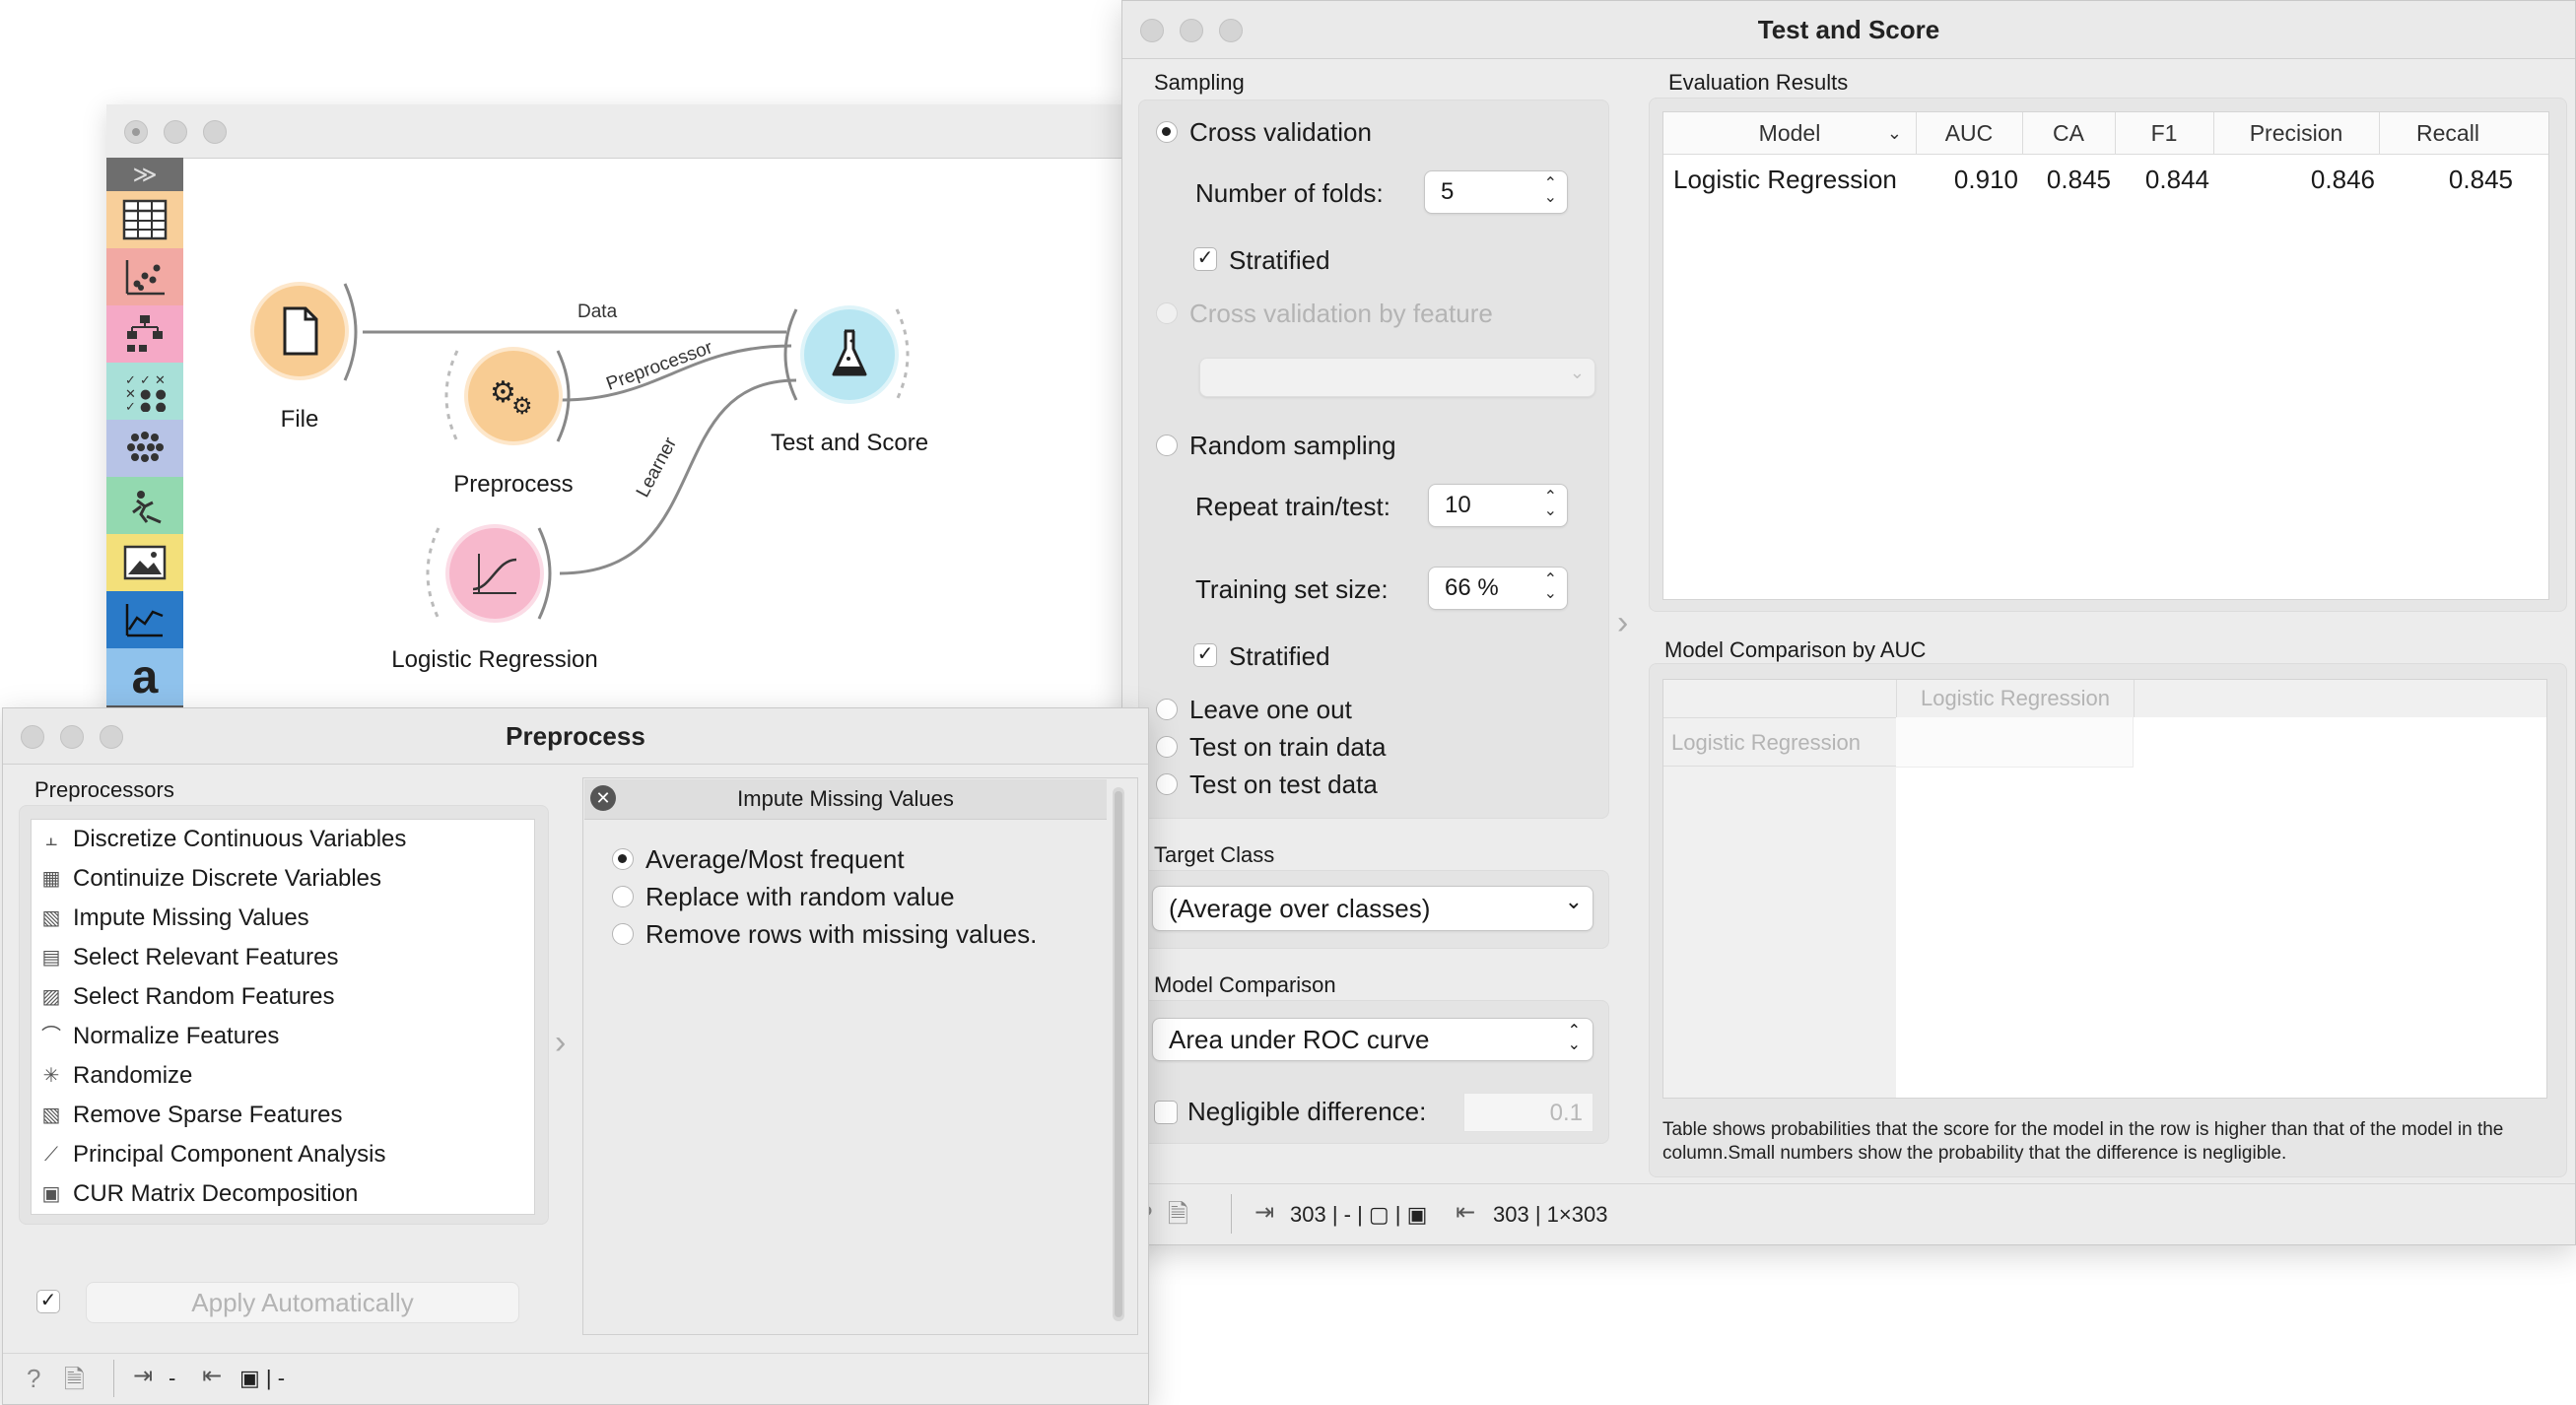 The width and height of the screenshot is (2576, 1405). Describe the element at coordinates (1167, 313) in the screenshot. I see `cv-by-feature-radio` at that location.